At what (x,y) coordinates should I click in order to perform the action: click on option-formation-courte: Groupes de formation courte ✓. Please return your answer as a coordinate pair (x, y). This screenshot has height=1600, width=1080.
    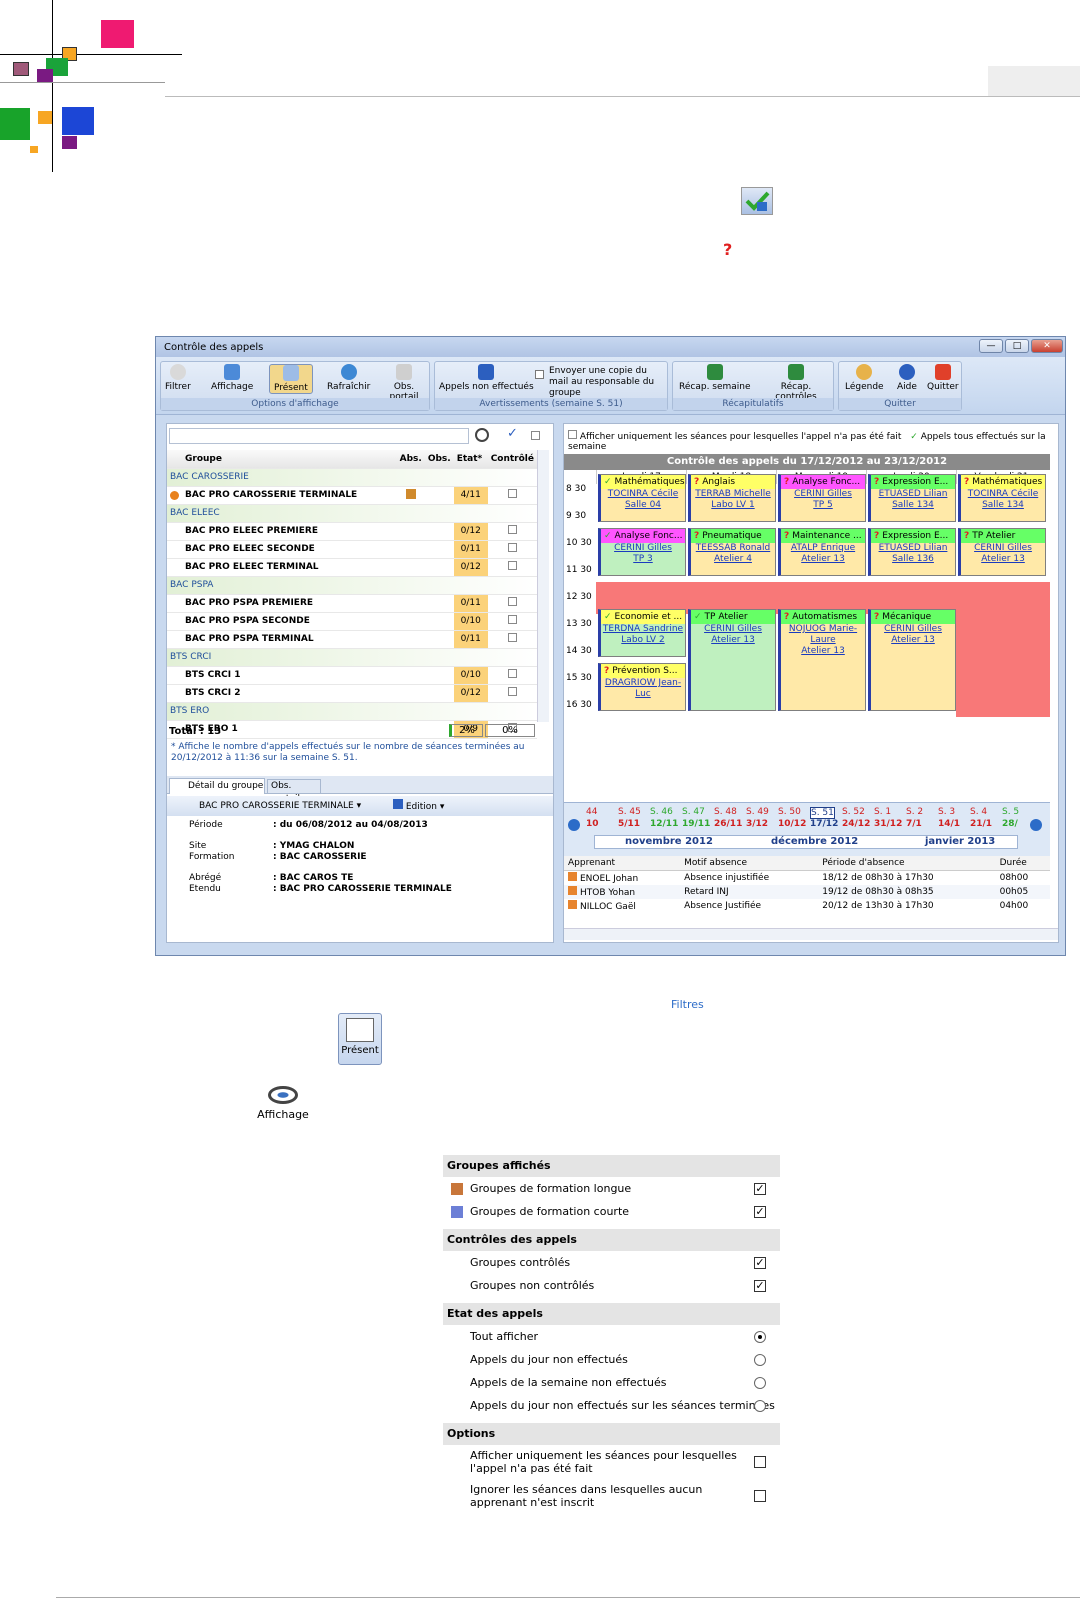
    Looking at the image, I should click on (611, 1211).